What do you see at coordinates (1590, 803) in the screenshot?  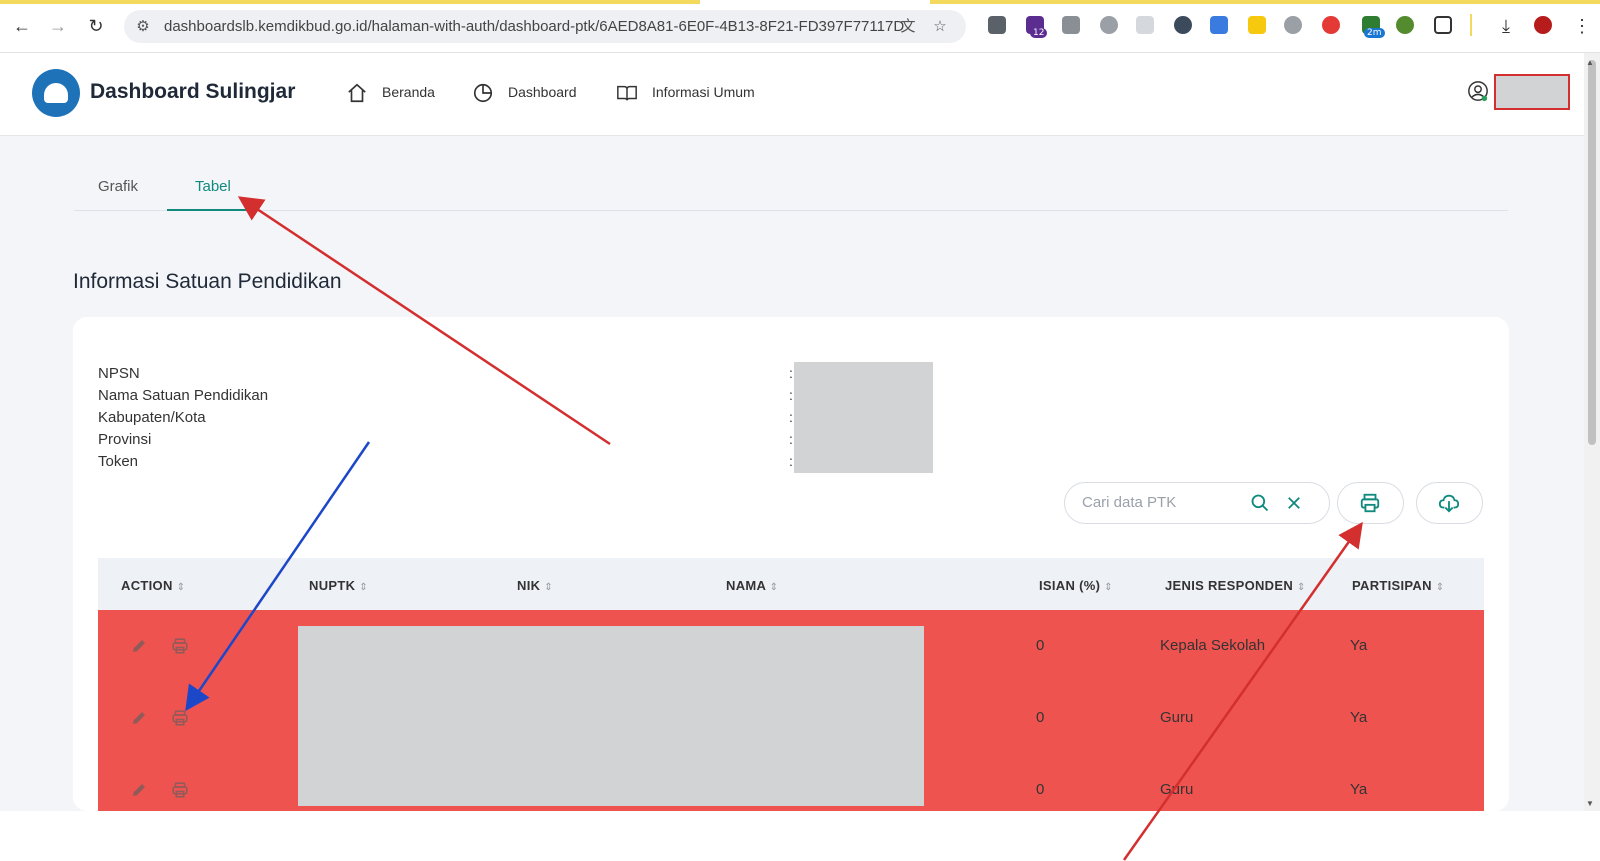 I see `scroll-down-icon: ▼` at bounding box center [1590, 803].